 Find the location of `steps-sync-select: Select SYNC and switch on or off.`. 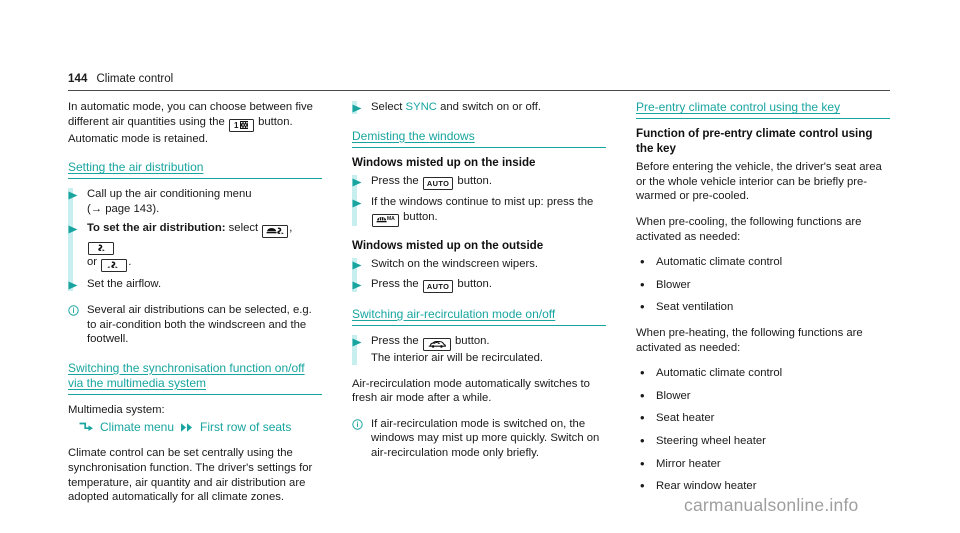

steps-sync-select: Select SYNC and switch on or off. is located at coordinates (479, 107).